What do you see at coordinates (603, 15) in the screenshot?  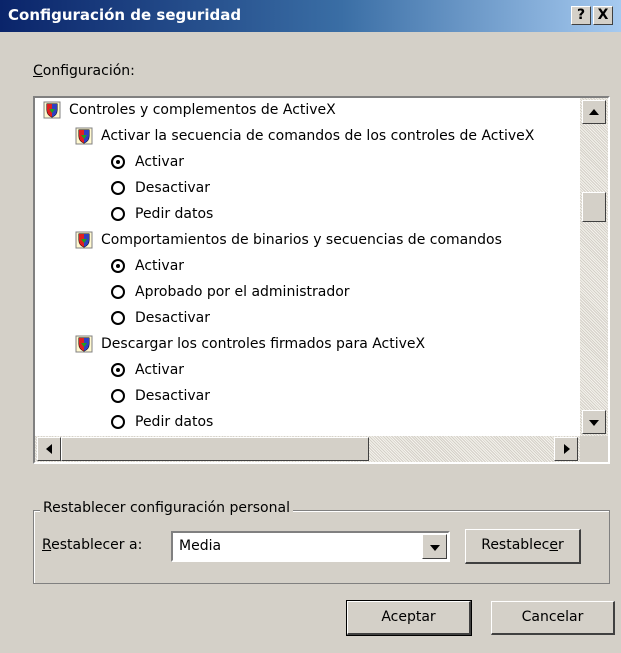 I see `close-button: X` at bounding box center [603, 15].